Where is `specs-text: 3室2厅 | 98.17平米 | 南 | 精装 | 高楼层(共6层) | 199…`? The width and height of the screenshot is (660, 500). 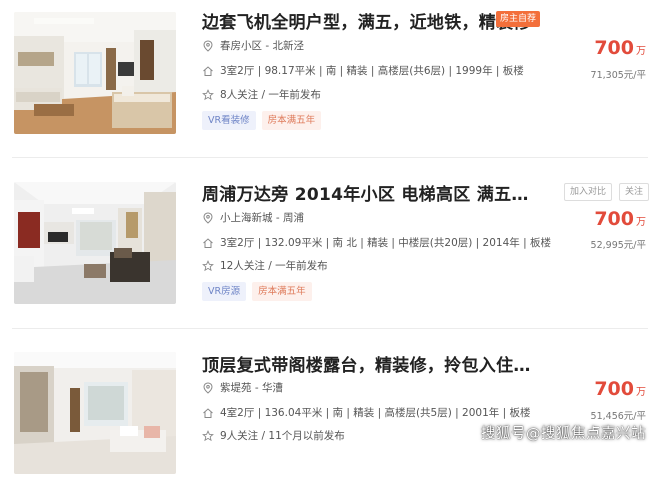
specs-text: 3室2厅 | 98.17平米 | 南 | 精装 | 高楼层(共6层) | 199… is located at coordinates (372, 71).